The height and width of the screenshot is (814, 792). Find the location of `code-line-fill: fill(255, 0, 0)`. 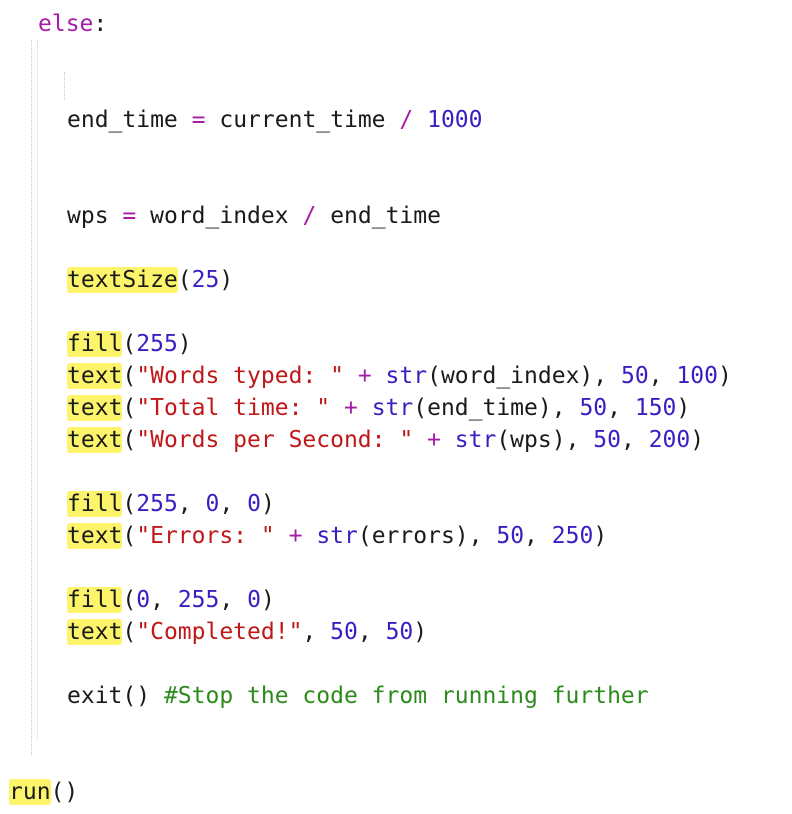

code-line-fill: fill(255, 0, 0) is located at coordinates (171, 504).